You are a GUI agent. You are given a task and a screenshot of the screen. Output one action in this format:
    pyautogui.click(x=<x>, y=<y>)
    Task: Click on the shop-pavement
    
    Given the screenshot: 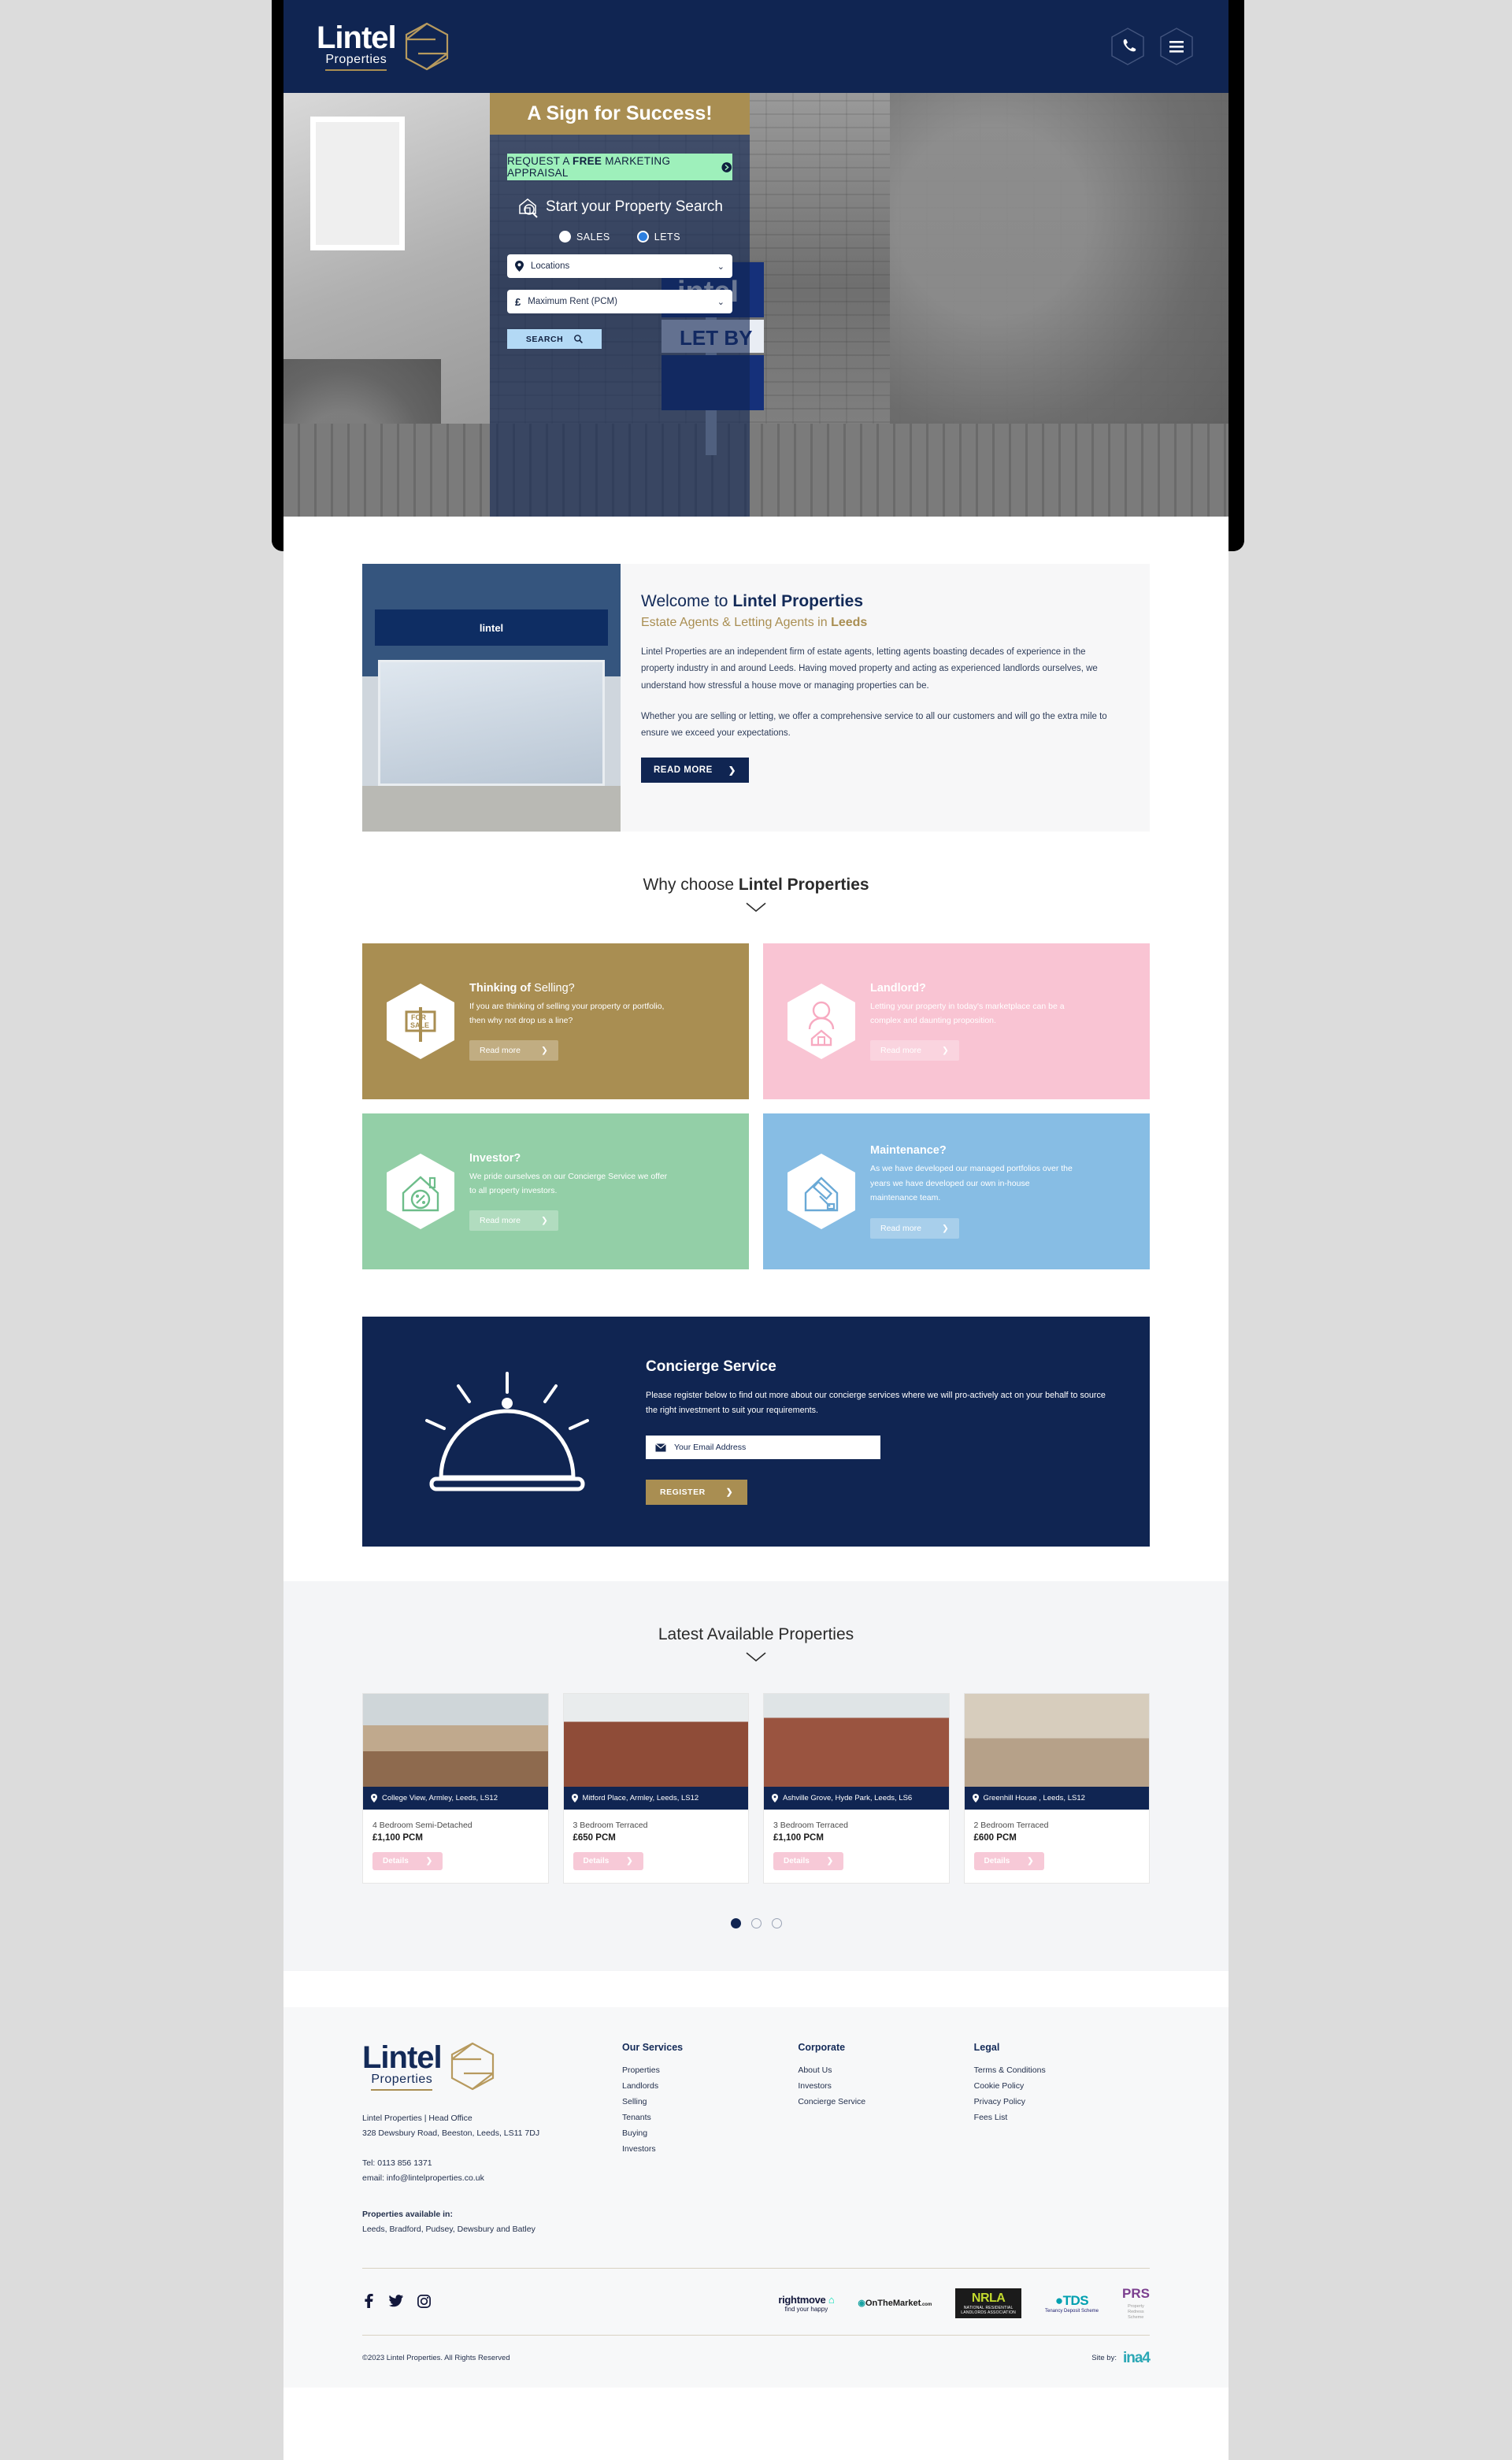 What is the action you would take?
    pyautogui.click(x=491, y=809)
    